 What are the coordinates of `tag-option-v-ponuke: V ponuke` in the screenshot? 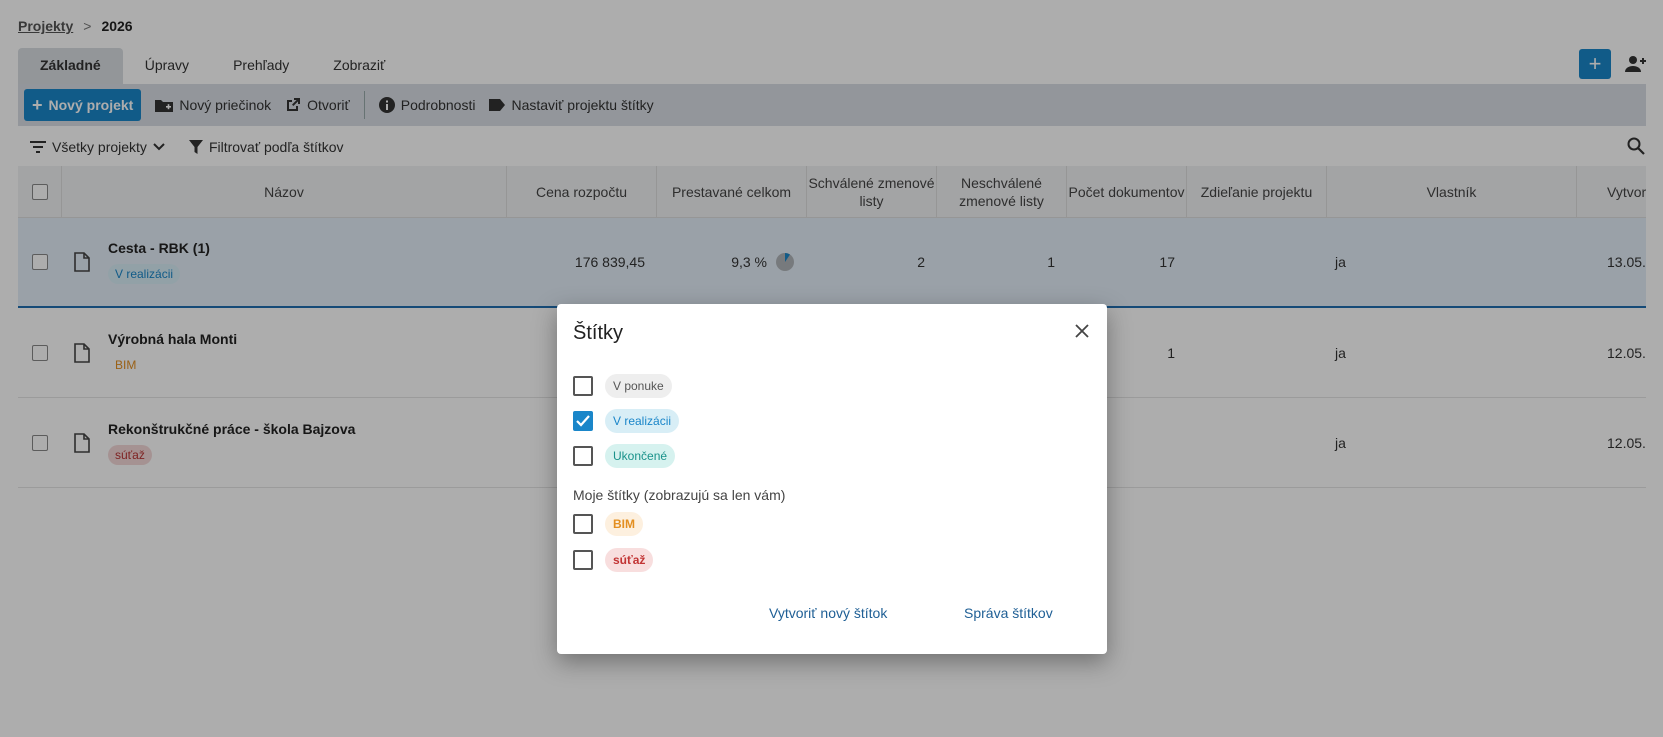 It's located at (622, 386).